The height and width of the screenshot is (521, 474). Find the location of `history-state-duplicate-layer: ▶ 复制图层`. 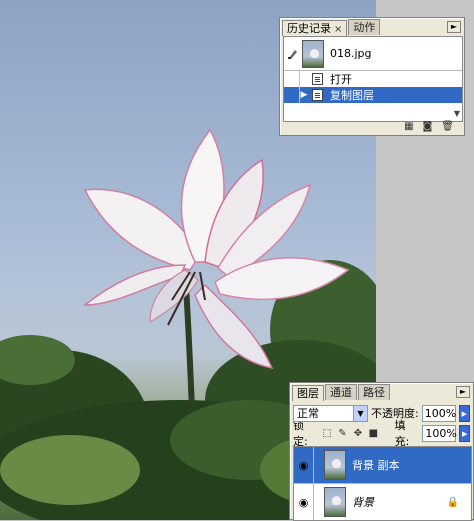

history-state-duplicate-layer: ▶ 复制图层 is located at coordinates (373, 95).